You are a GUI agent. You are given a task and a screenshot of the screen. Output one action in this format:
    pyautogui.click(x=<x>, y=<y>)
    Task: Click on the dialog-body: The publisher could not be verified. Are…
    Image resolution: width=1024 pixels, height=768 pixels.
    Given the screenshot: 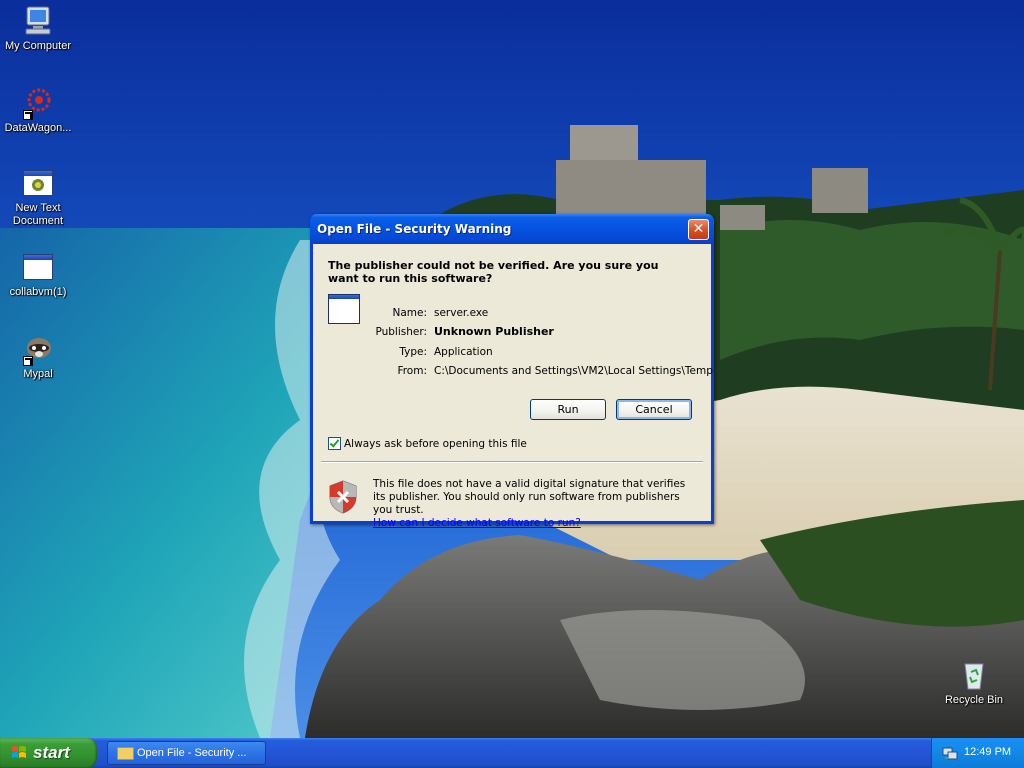 What is the action you would take?
    pyautogui.click(x=513, y=386)
    